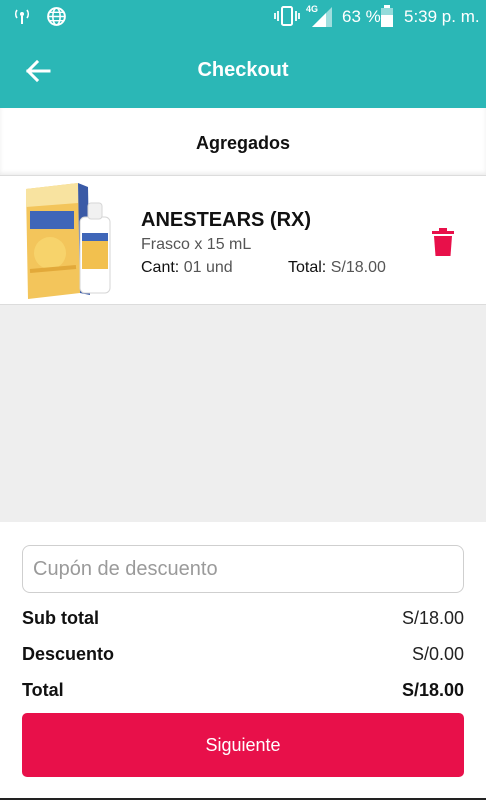 The width and height of the screenshot is (486, 800). What do you see at coordinates (387, 16) in the screenshot?
I see `battery-icon` at bounding box center [387, 16].